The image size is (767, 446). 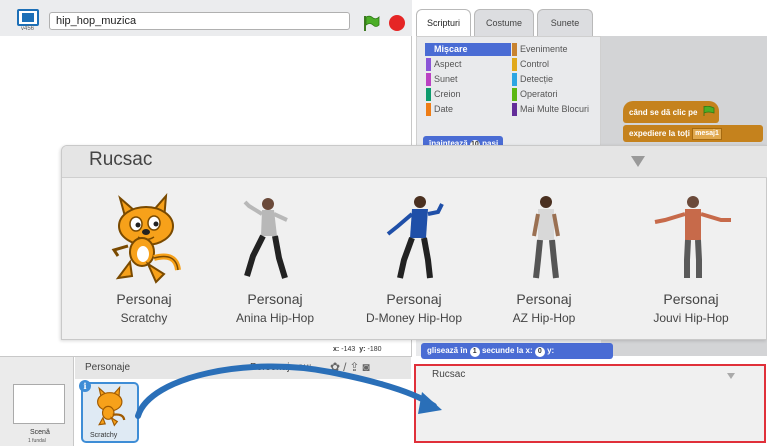 What do you see at coordinates (367, 367) in the screenshot?
I see `camera-icon: ◙` at bounding box center [367, 367].